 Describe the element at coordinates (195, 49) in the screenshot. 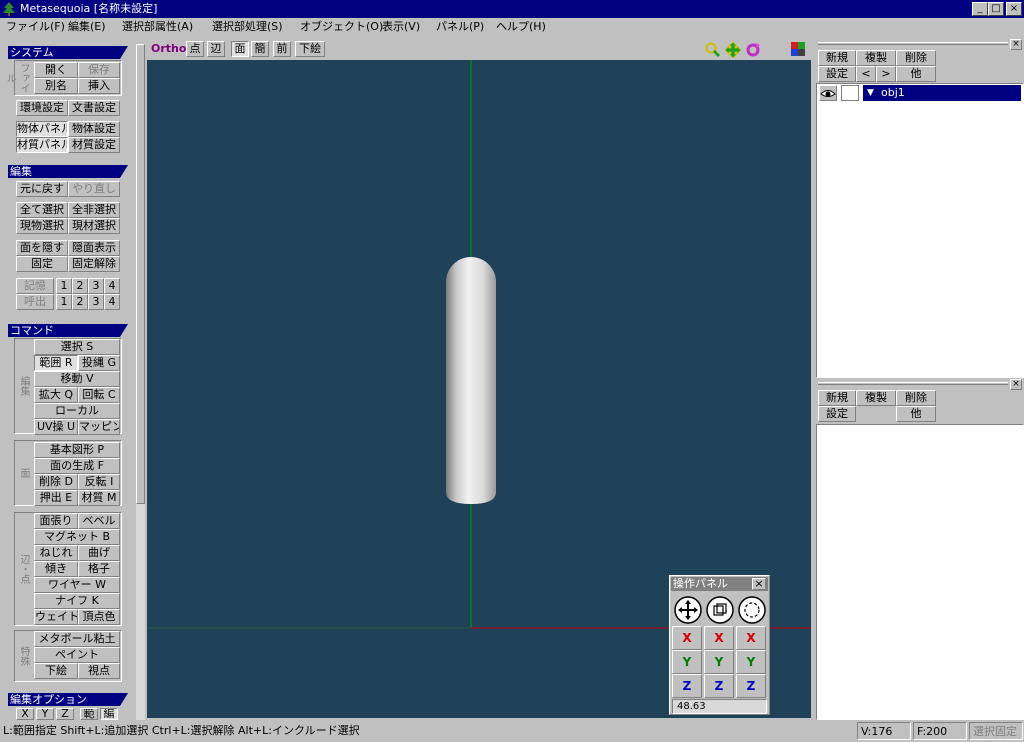

I see `view-point-toggle: 点` at that location.